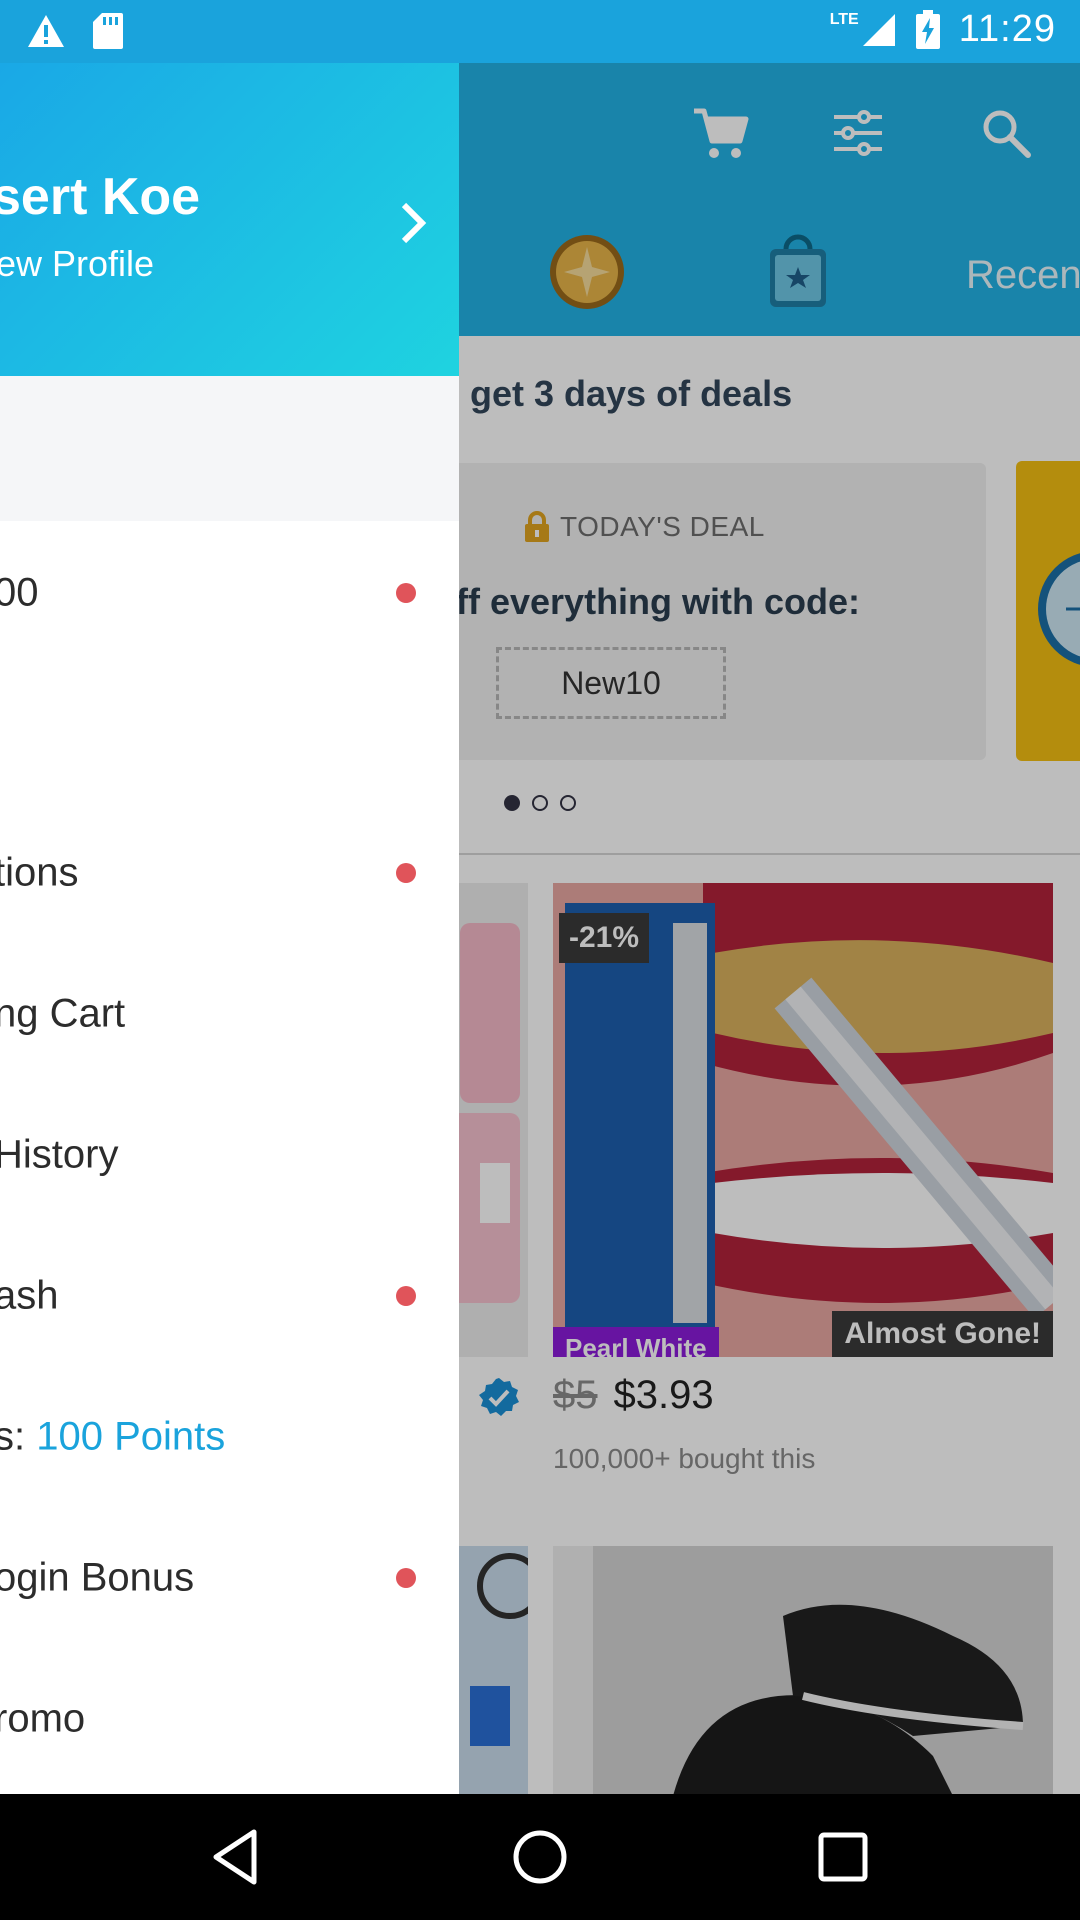  What do you see at coordinates (131, 1436) in the screenshot?
I see `points-value: 100 Points` at bounding box center [131, 1436].